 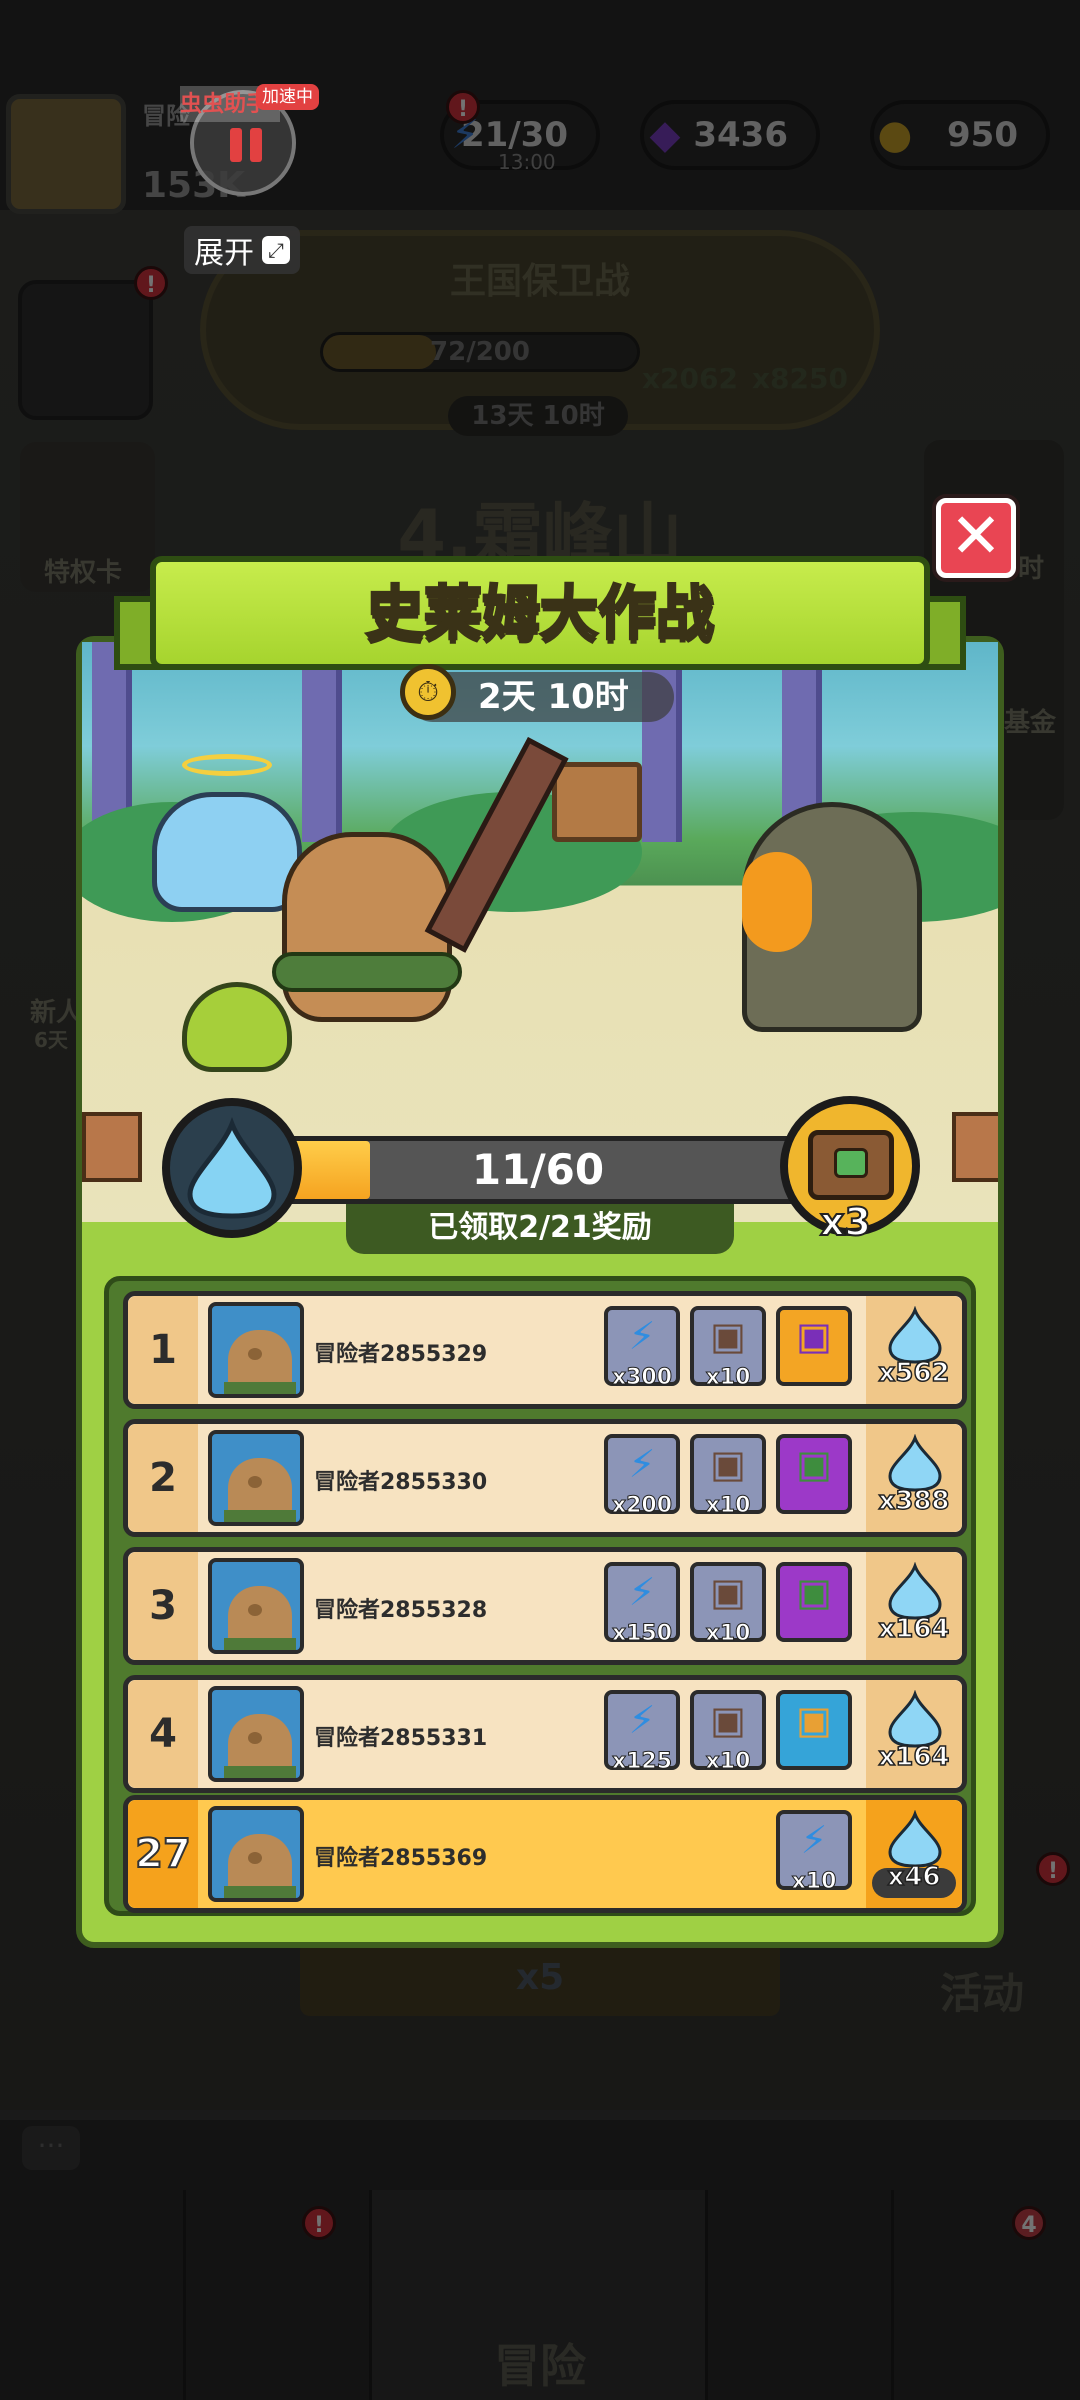 I want to click on expand-button: 展开 ⤢, so click(x=242, y=250).